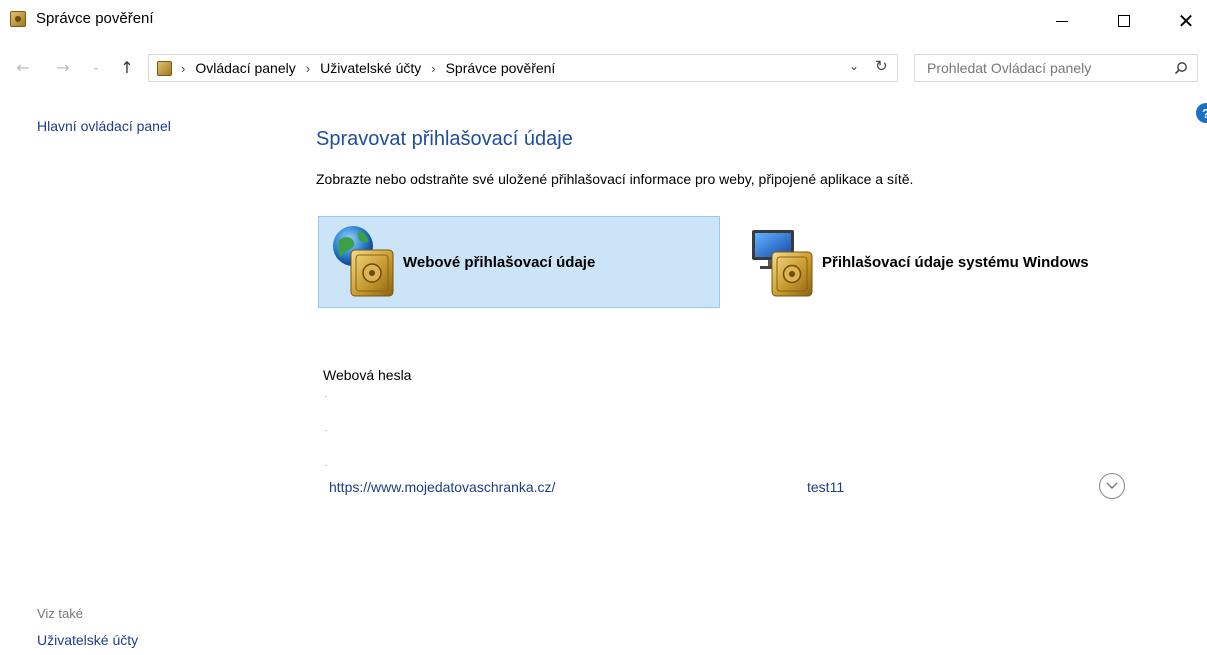 The width and height of the screenshot is (1207, 655). I want to click on search-box, so click(1056, 68).